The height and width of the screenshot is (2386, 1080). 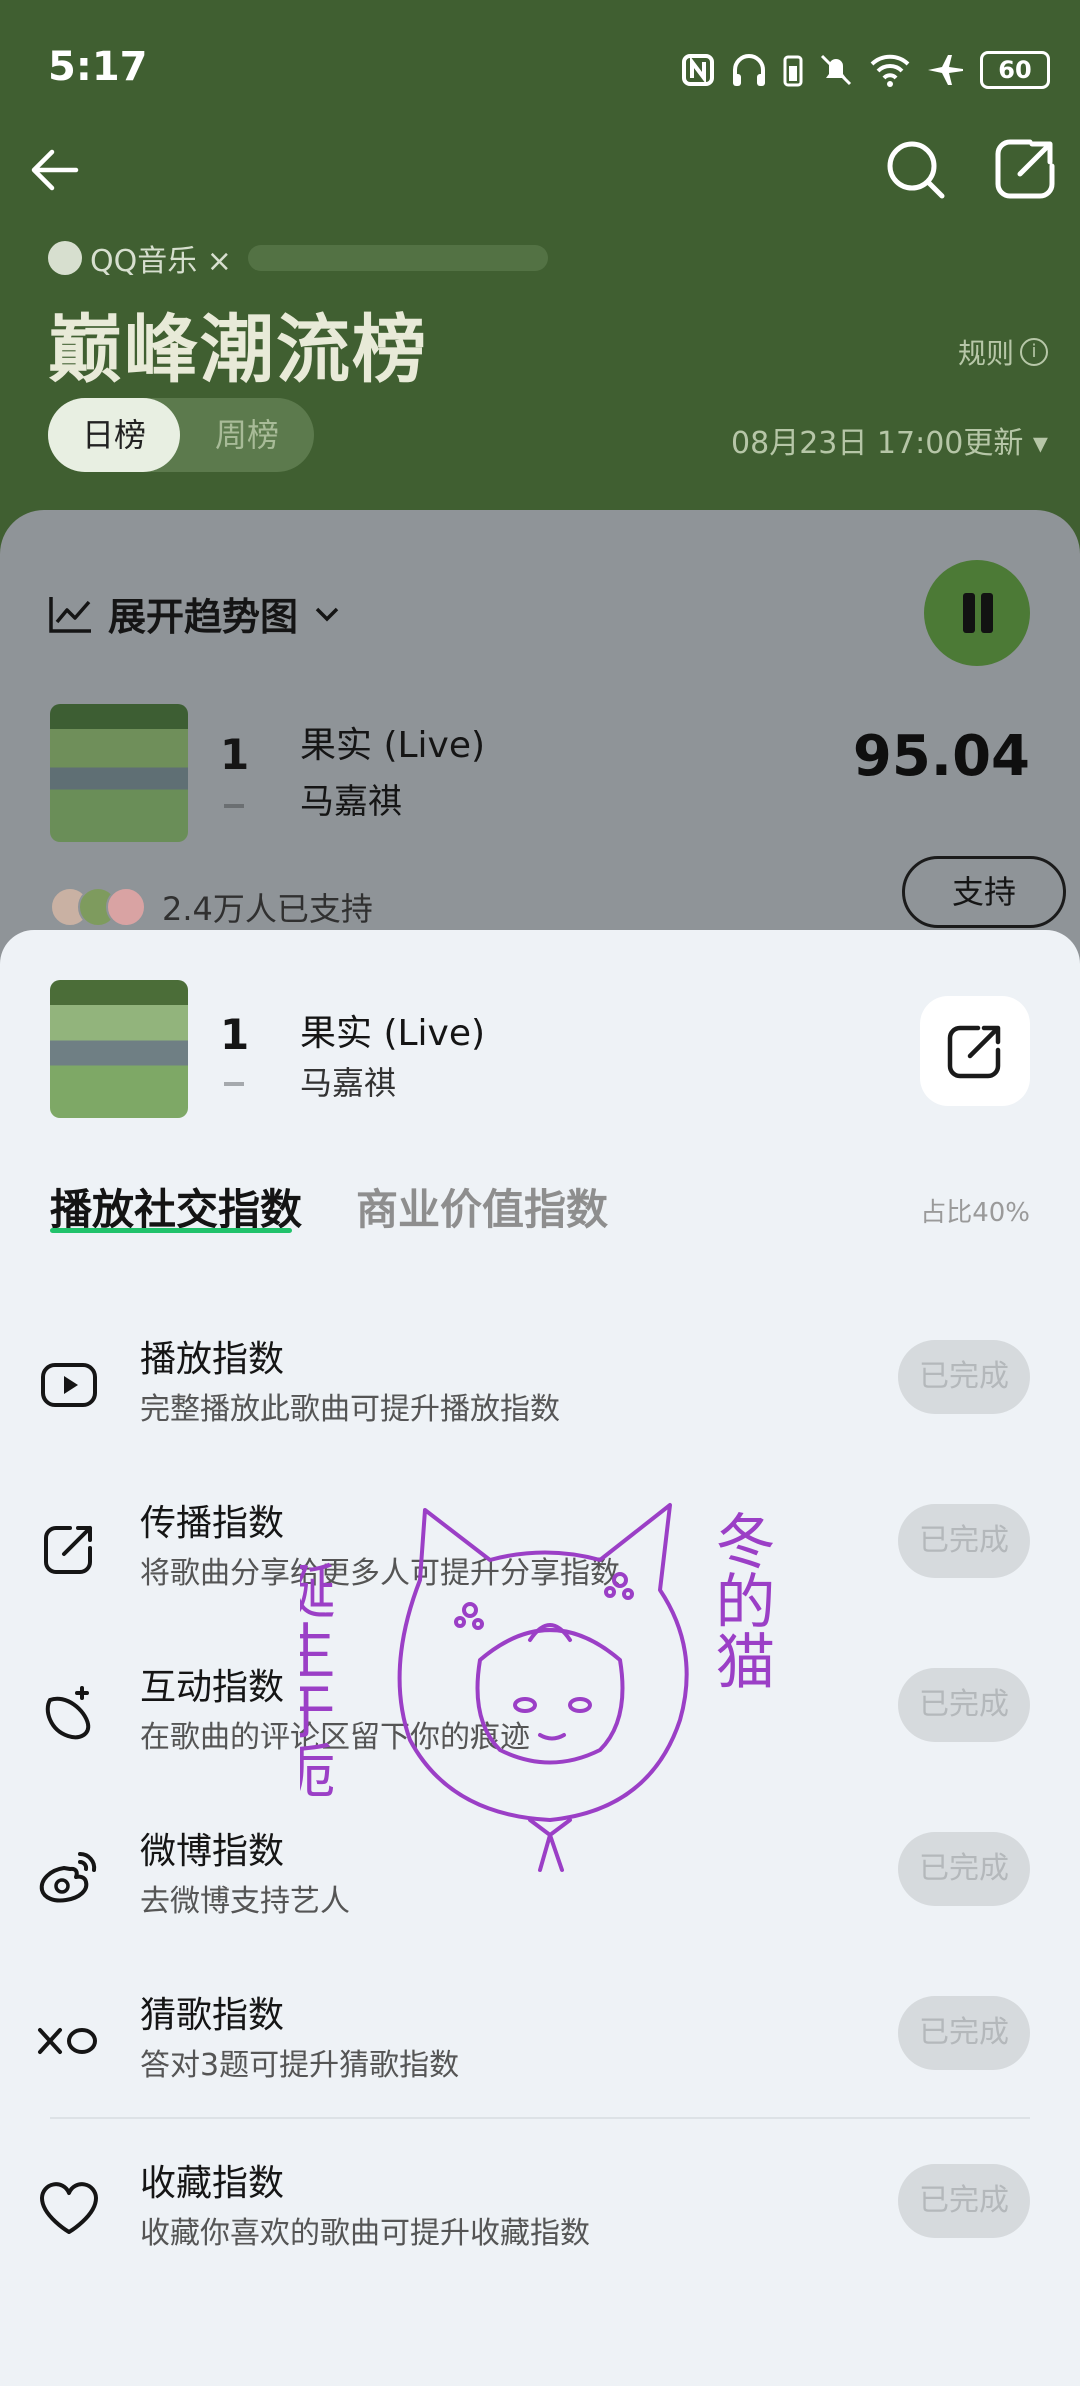 What do you see at coordinates (126, 907) in the screenshot?
I see `avatar` at bounding box center [126, 907].